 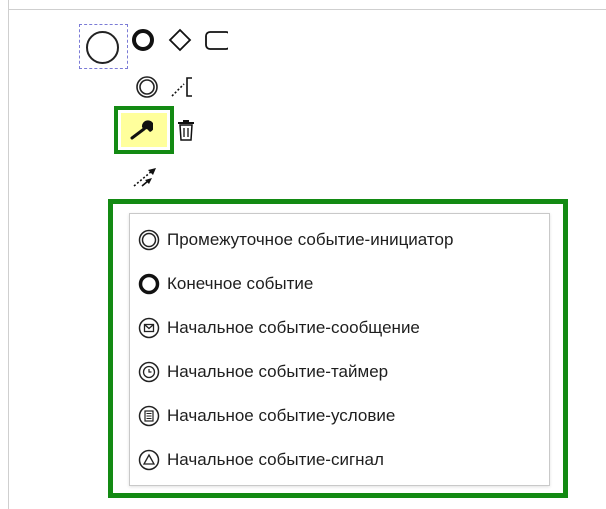 What do you see at coordinates (149, 416) in the screenshot?
I see `conditional-event-icon` at bounding box center [149, 416].